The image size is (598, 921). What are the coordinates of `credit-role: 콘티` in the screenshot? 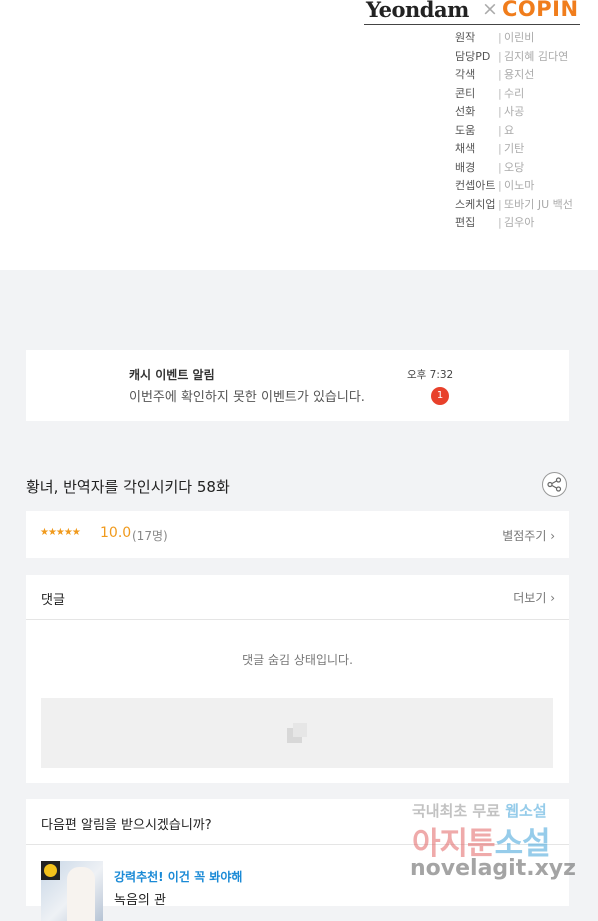 It's located at (465, 93).